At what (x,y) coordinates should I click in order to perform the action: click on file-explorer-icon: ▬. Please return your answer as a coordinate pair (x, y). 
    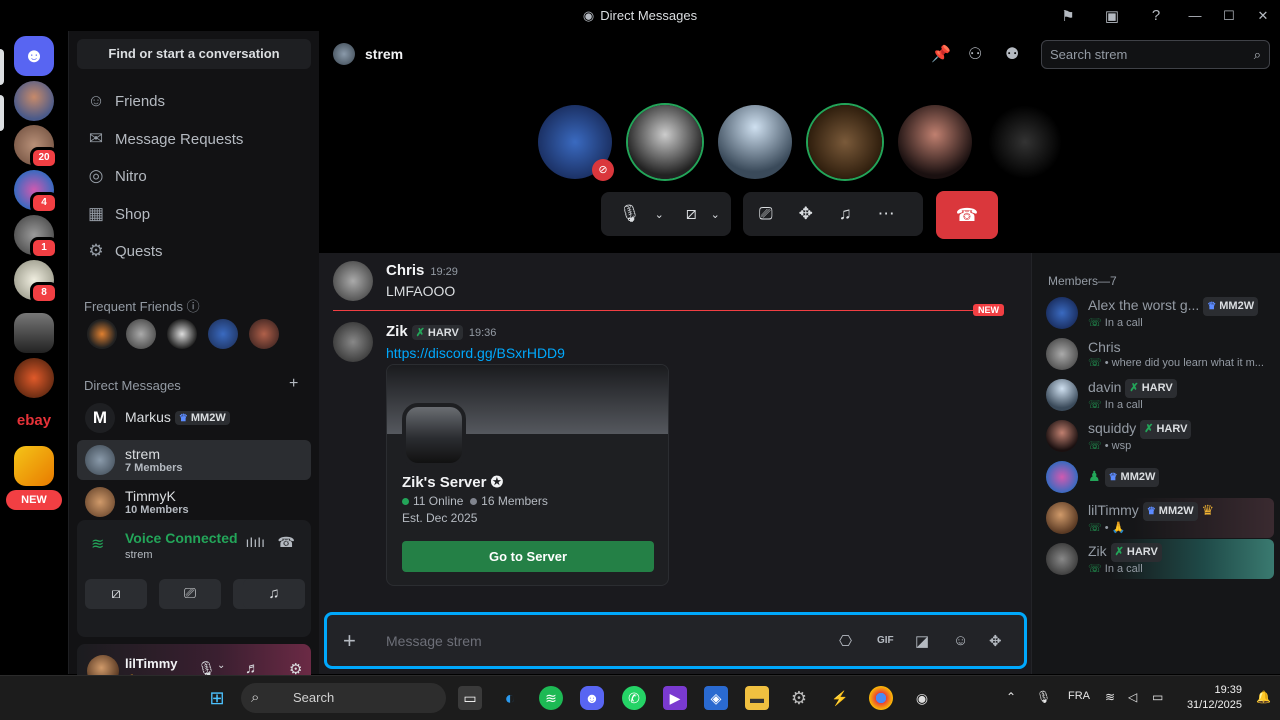
    Looking at the image, I should click on (757, 698).